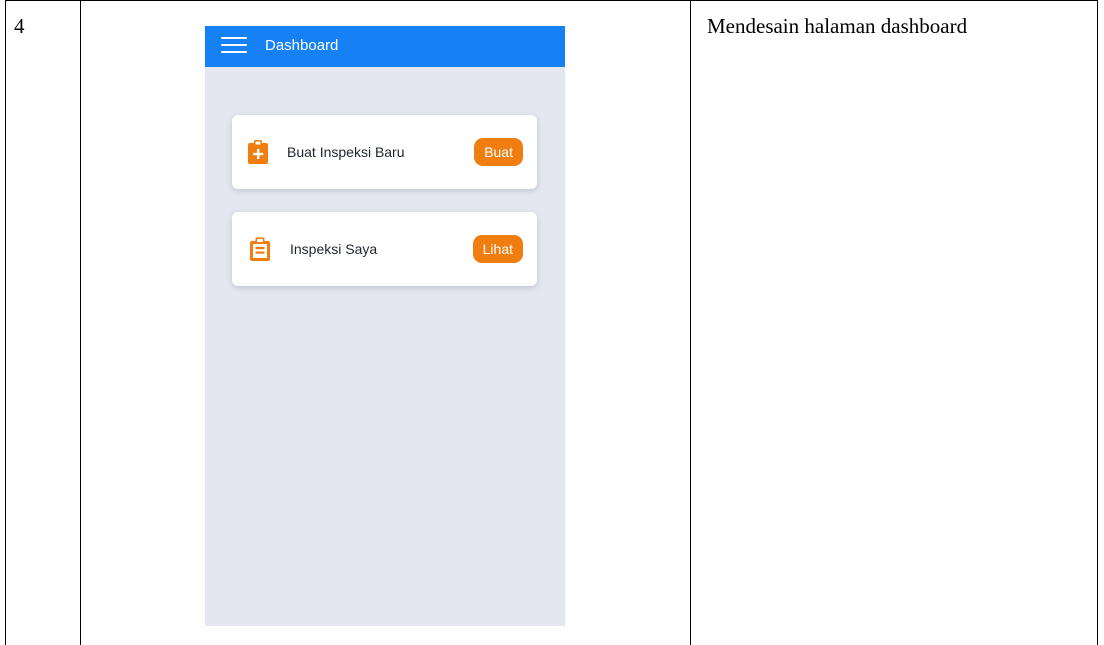 This screenshot has width=1104, height=645. Describe the element at coordinates (260, 249) in the screenshot. I see `clipboard-list-icon` at that location.